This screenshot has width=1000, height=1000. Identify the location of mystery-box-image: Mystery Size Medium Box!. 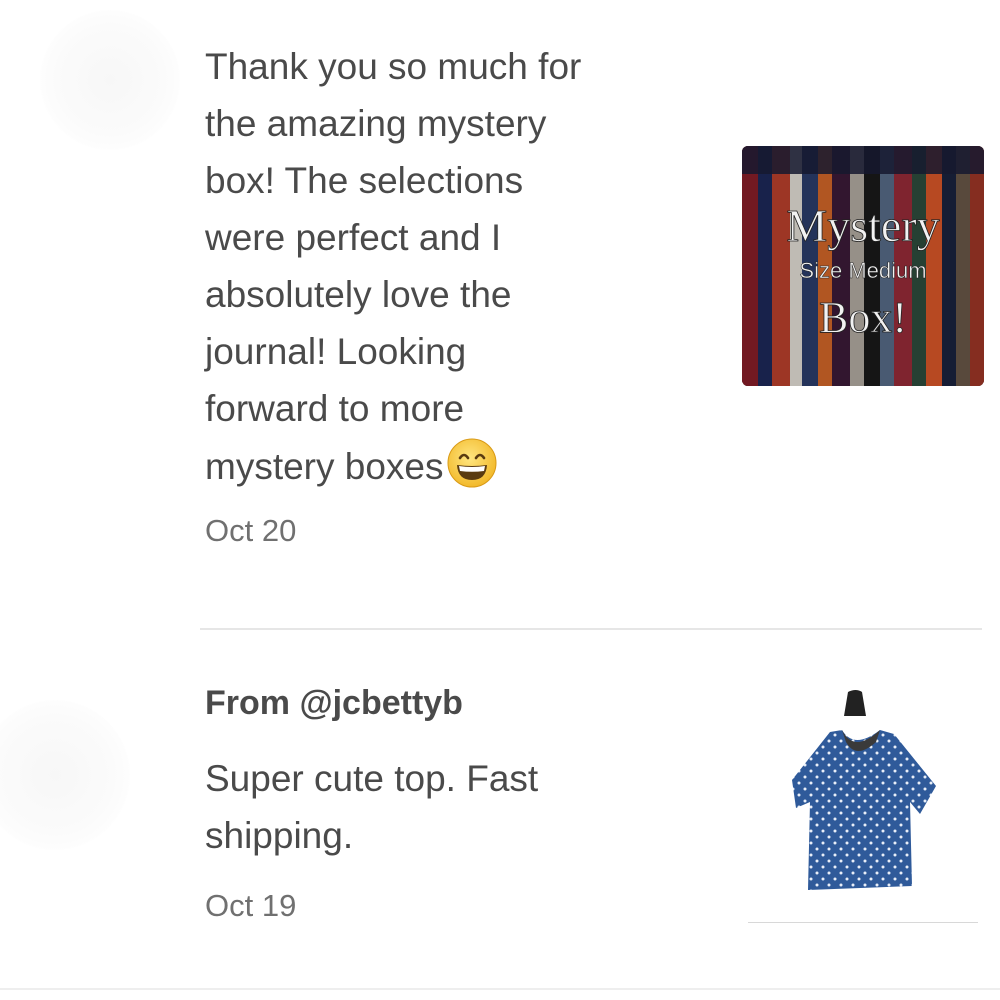
(863, 266).